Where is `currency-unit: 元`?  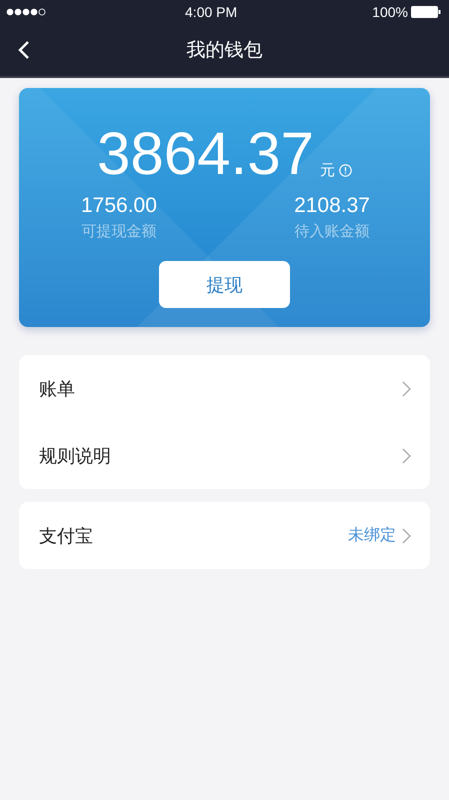
currency-unit: 元 is located at coordinates (327, 170).